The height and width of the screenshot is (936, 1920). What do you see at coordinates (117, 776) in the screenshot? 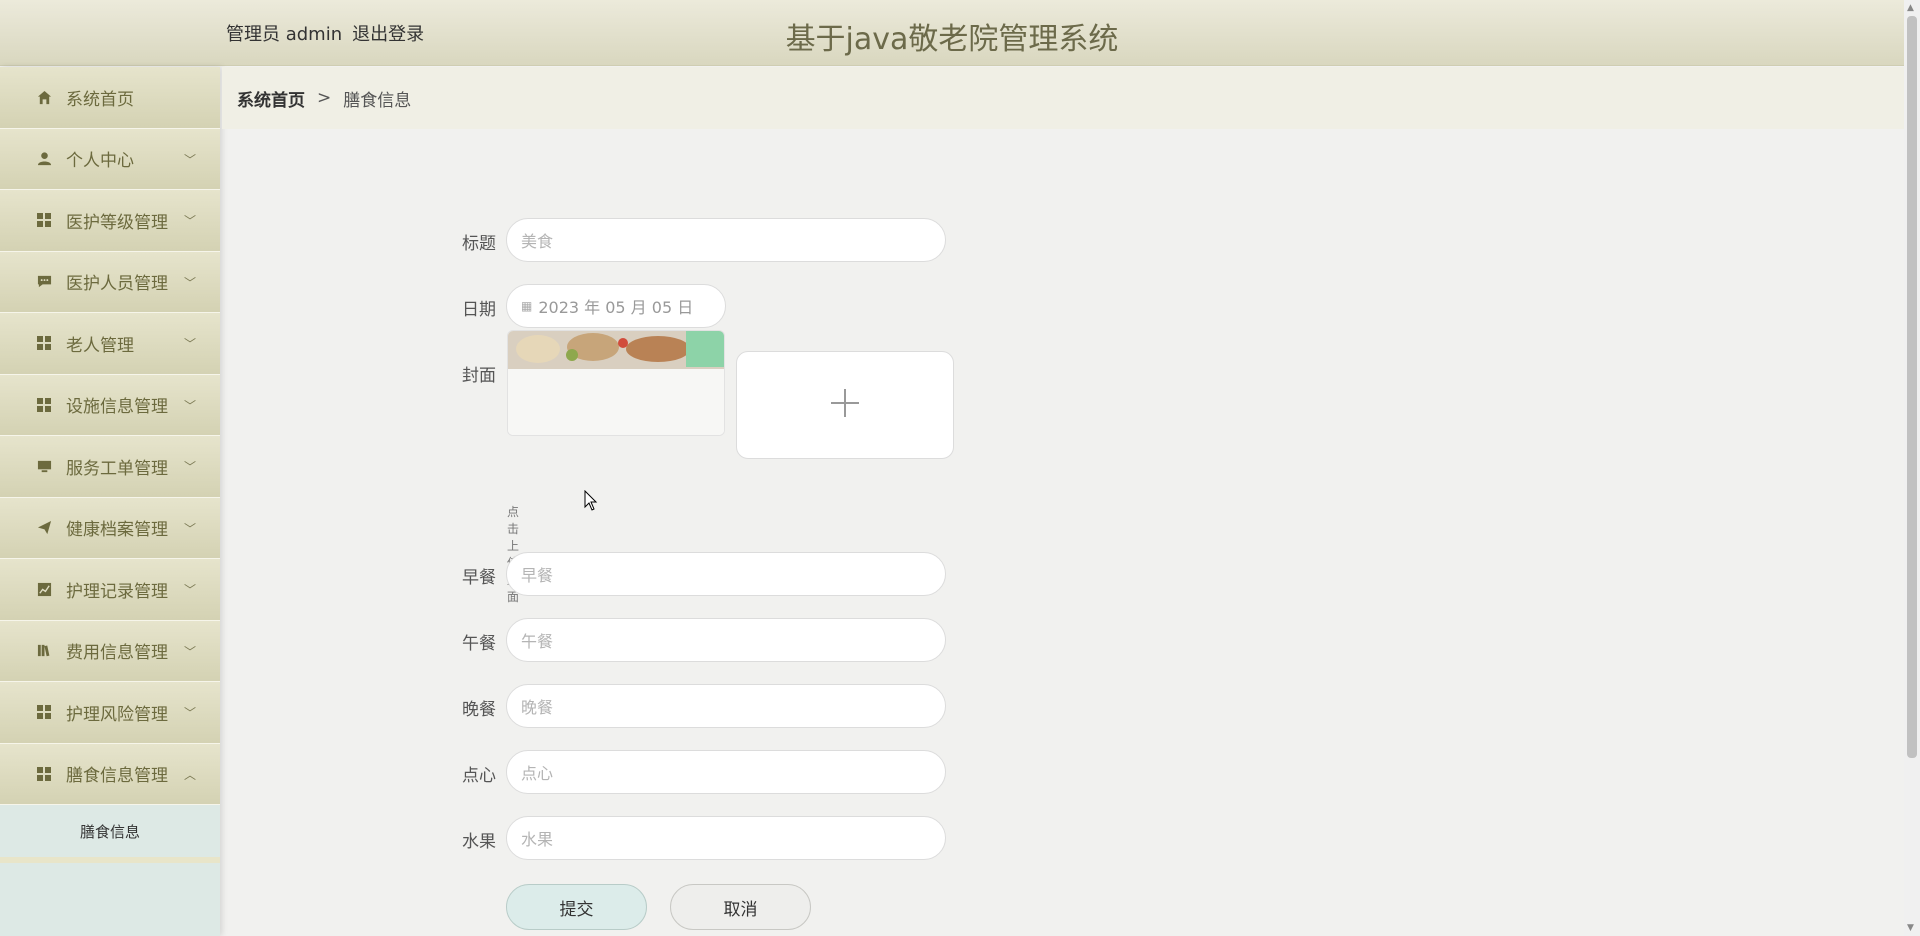
I see `sidebar-item-label: 膳食信息管理` at bounding box center [117, 776].